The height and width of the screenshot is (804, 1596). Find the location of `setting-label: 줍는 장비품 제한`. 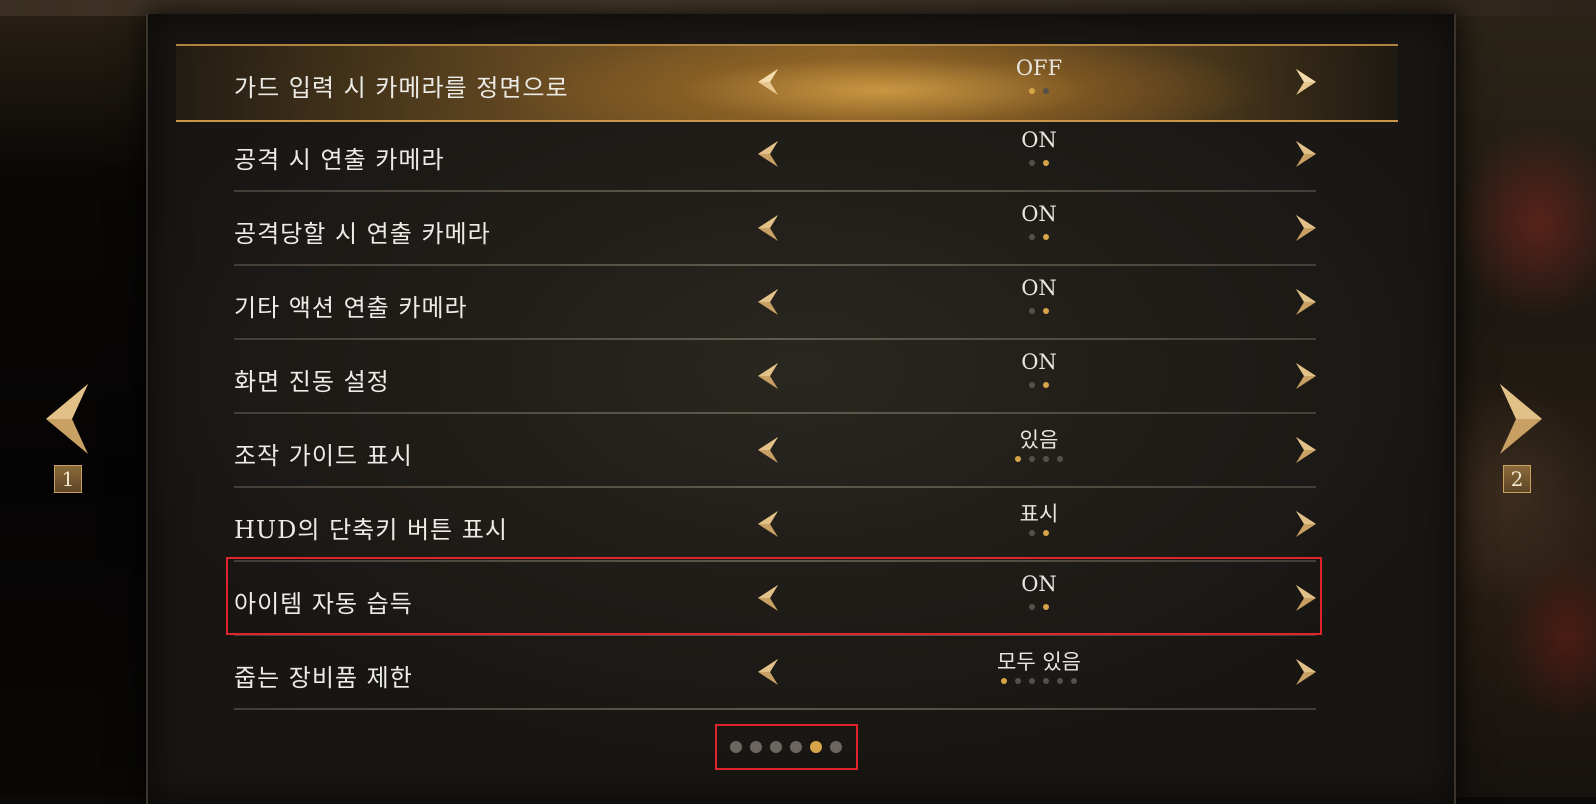

setting-label: 줍는 장비품 제한 is located at coordinates (323, 678).